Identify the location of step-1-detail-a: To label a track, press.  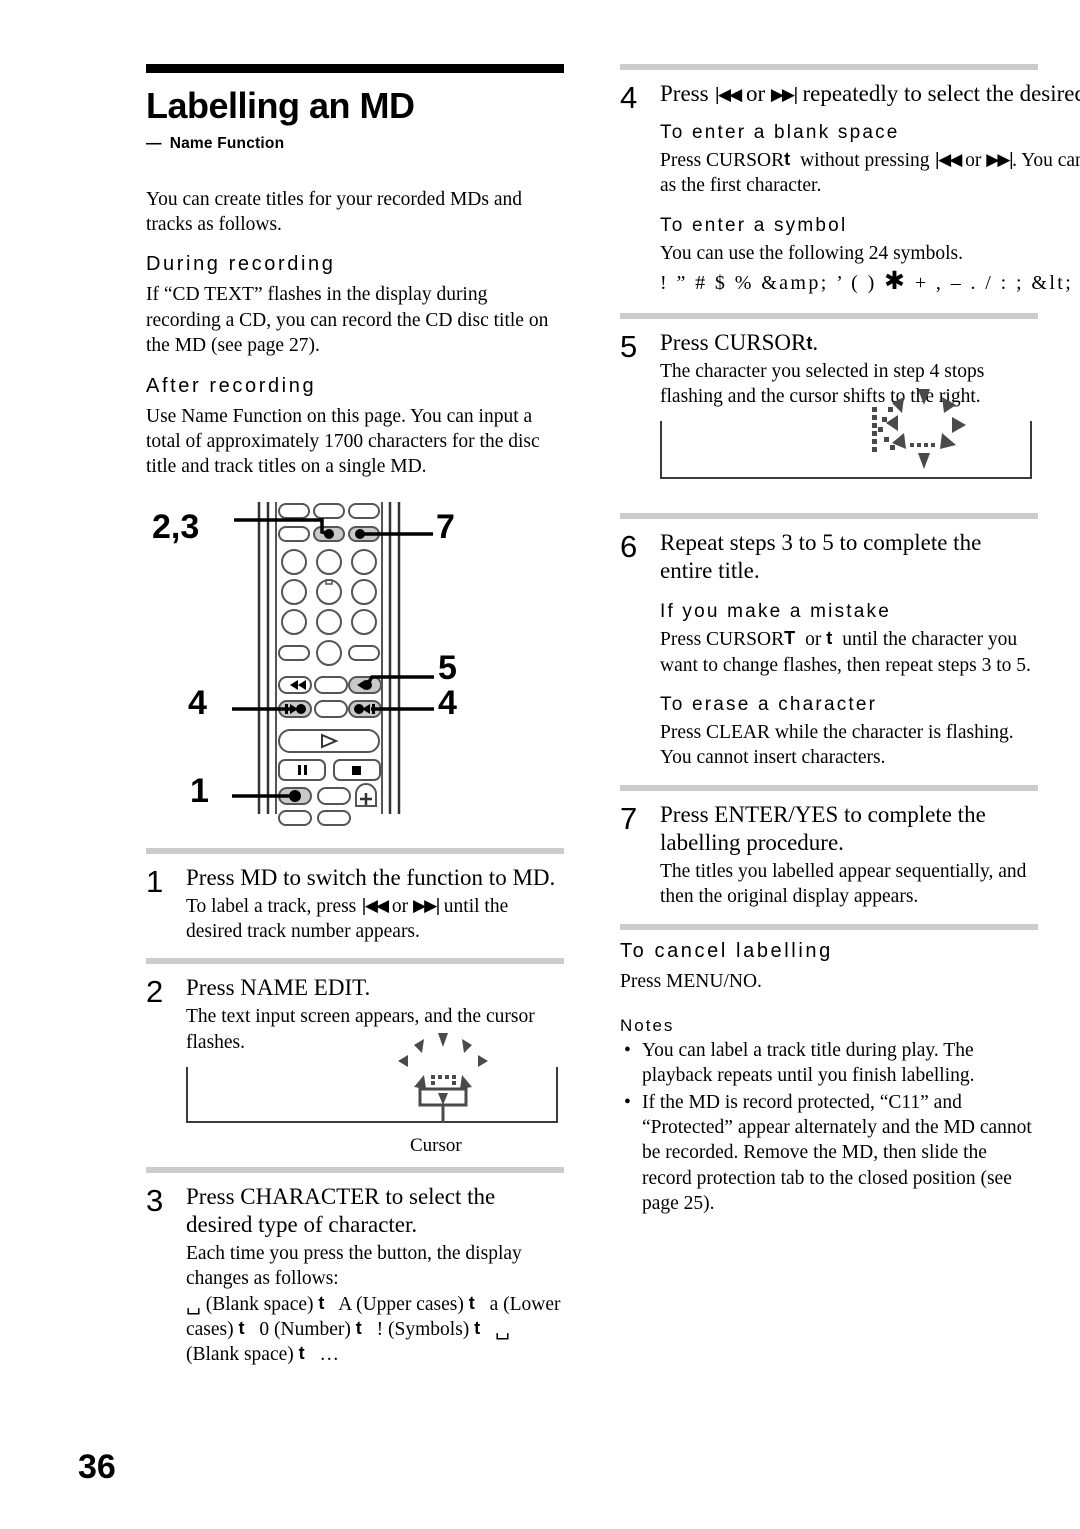
(271, 906).